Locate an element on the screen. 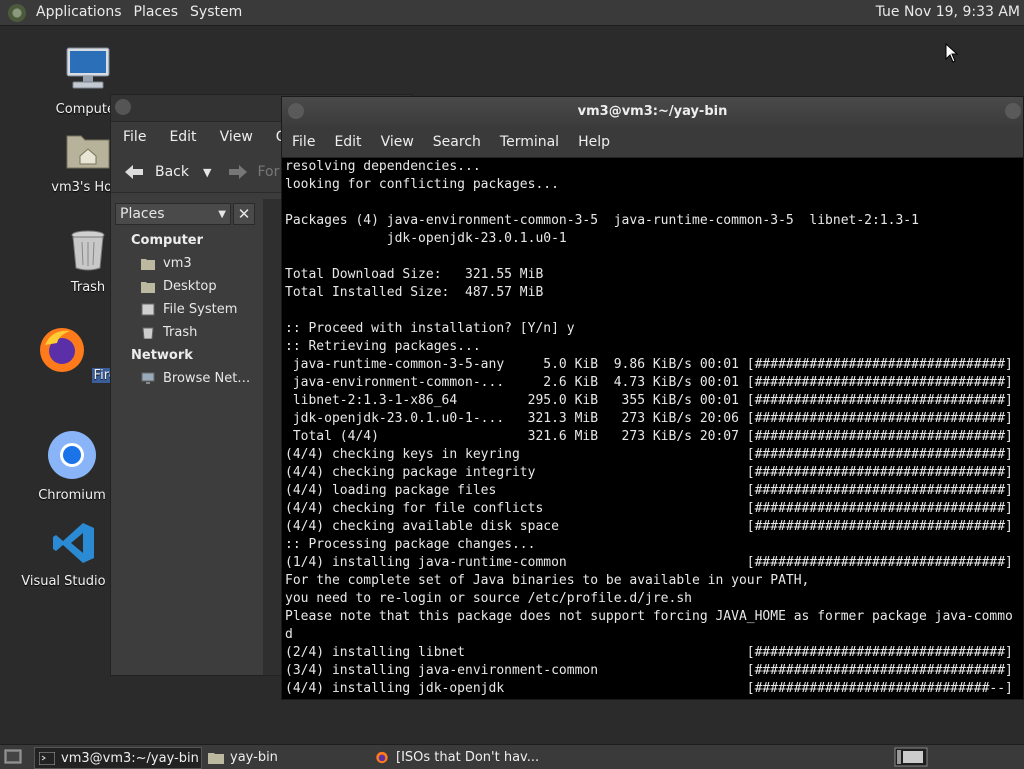 The width and height of the screenshot is (1024, 769). close-sidebar-button: ✕ is located at coordinates (244, 214).